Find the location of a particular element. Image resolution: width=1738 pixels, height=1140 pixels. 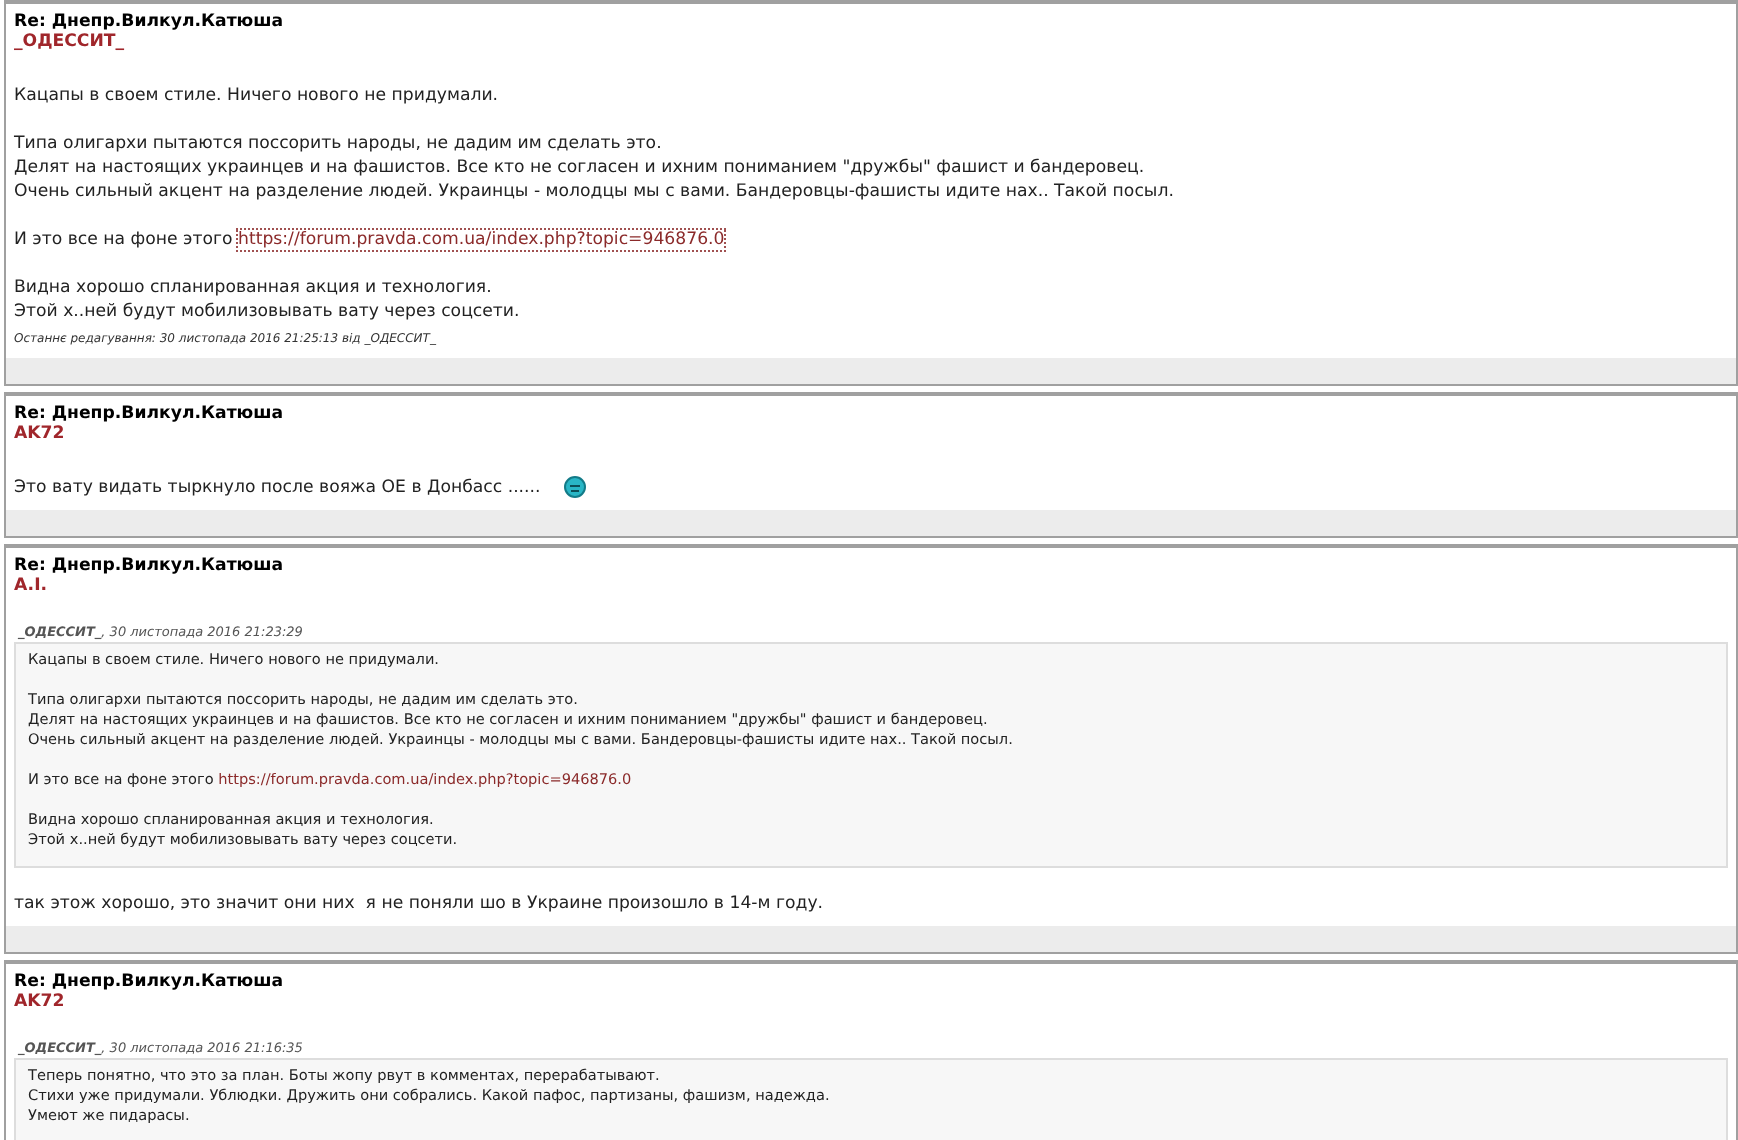

post-text: Типа олигархи пытаются поссорить народы, не дадим им сделать это. Делят на настоящих украинцев и на фашистов. Все кто не согласен и ихним пониманием "дружбы" фашист и бандеровец. Очень сильный акцент на разделение людей. Украинцы - молодцы мы с вами. Бандеровцы-фашисты идите нах.. Такой посыл. is located at coordinates (594, 168).